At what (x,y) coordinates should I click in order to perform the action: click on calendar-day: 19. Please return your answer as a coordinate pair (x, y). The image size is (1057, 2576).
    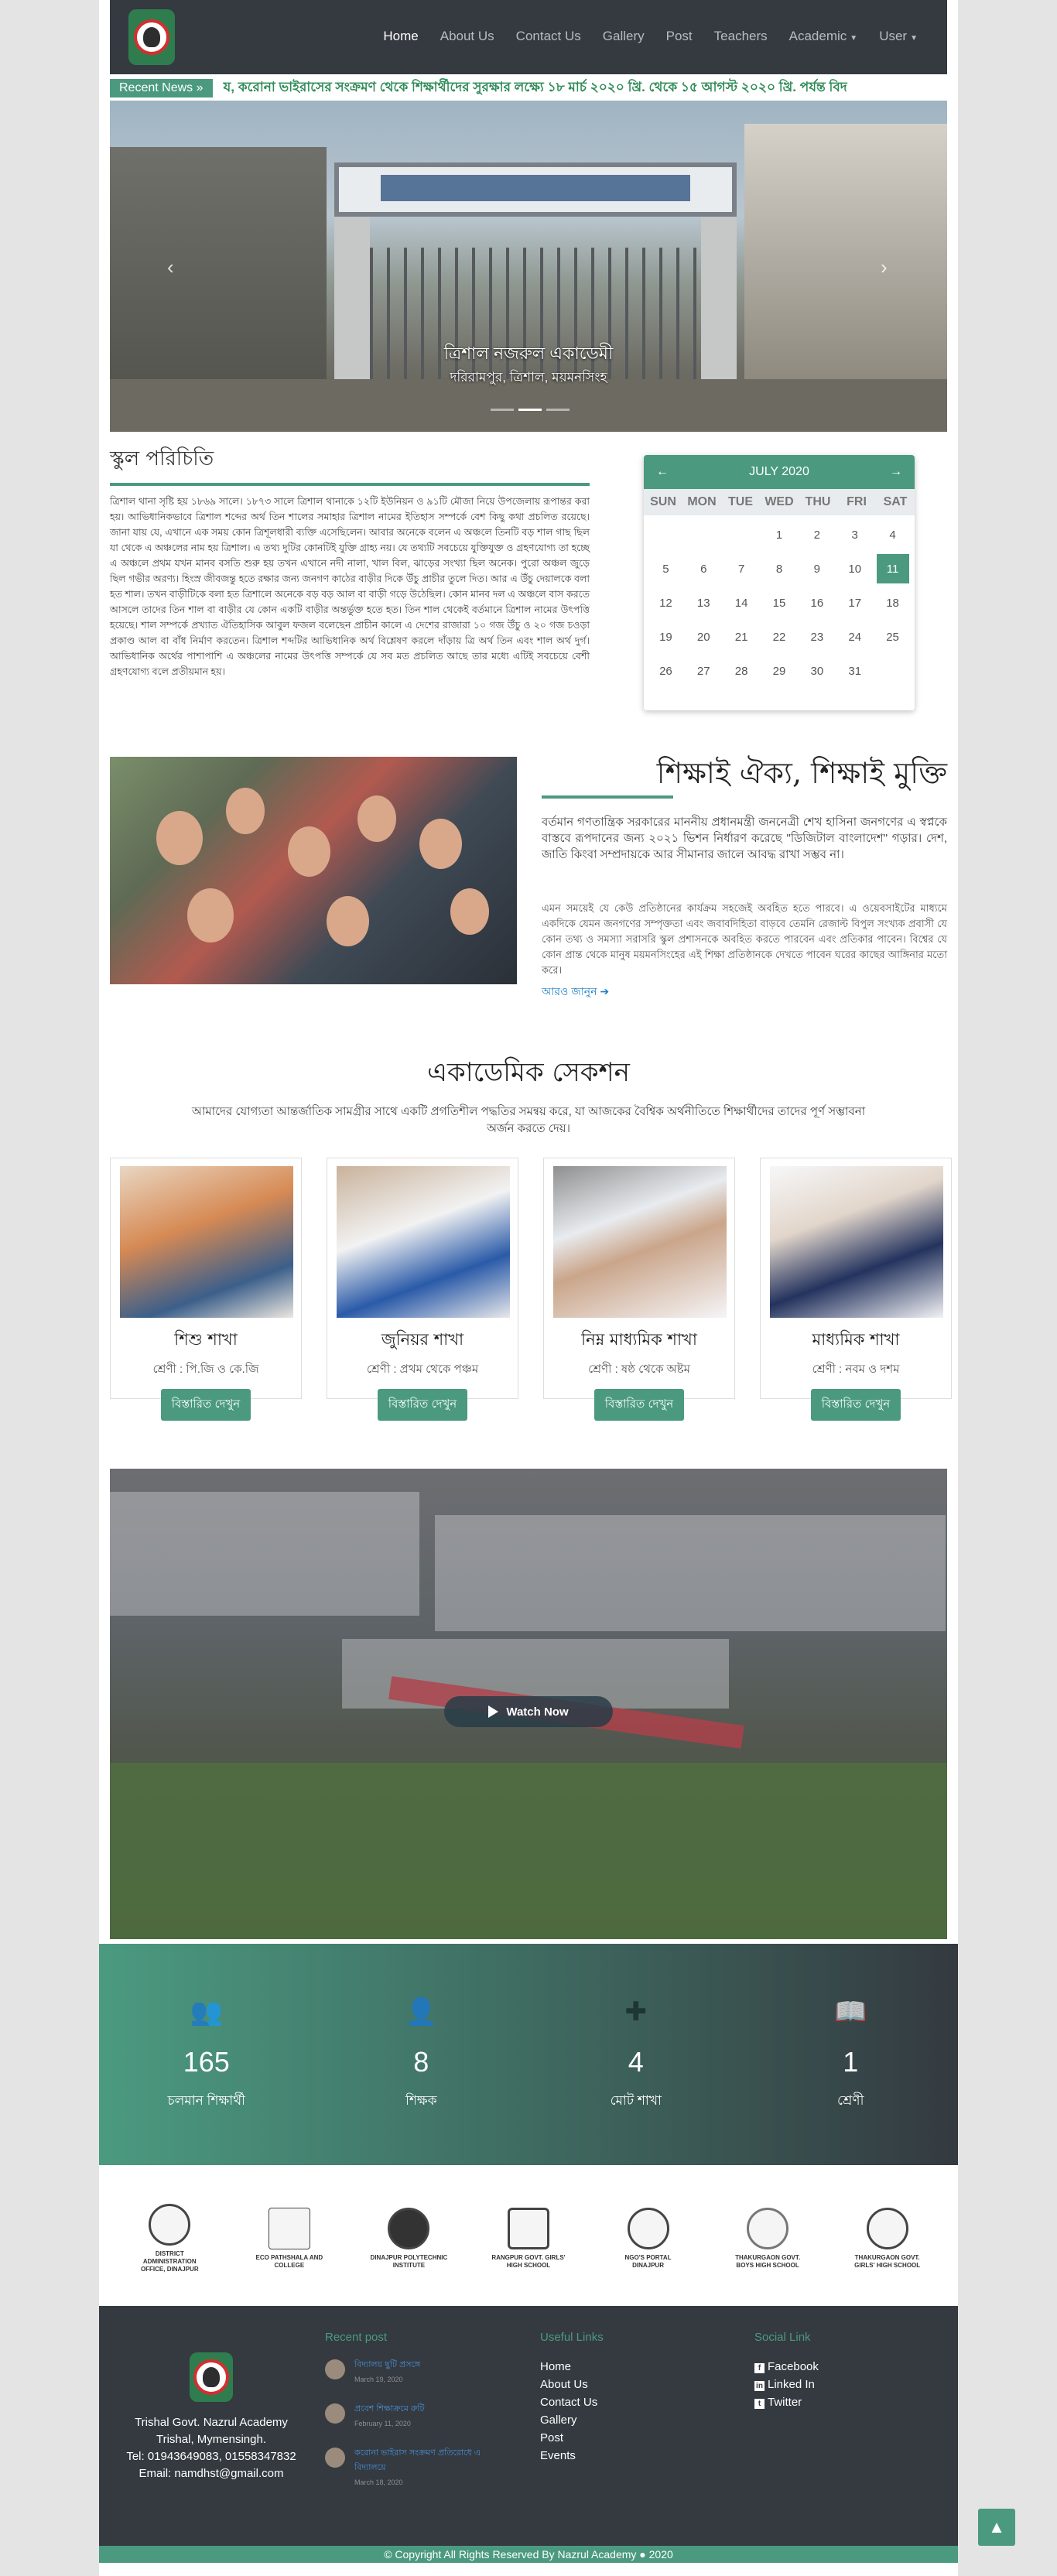
    Looking at the image, I should click on (666, 637).